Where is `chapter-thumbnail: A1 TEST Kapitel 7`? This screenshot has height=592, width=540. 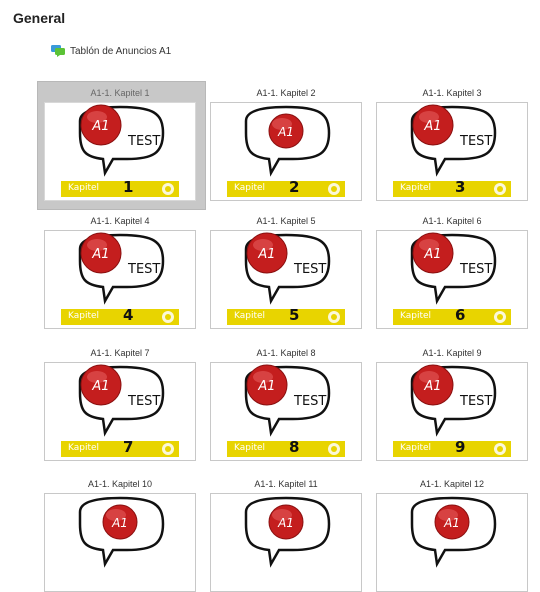 chapter-thumbnail: A1 TEST Kapitel 7 is located at coordinates (120, 411).